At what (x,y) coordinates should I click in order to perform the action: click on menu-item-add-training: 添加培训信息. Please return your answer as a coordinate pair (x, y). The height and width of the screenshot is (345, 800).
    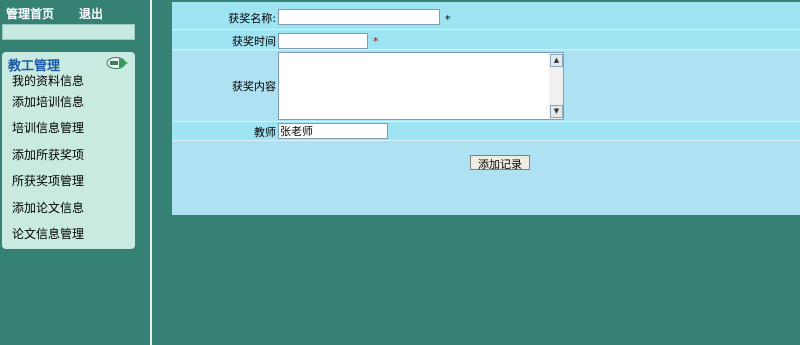
    Looking at the image, I should click on (48, 102).